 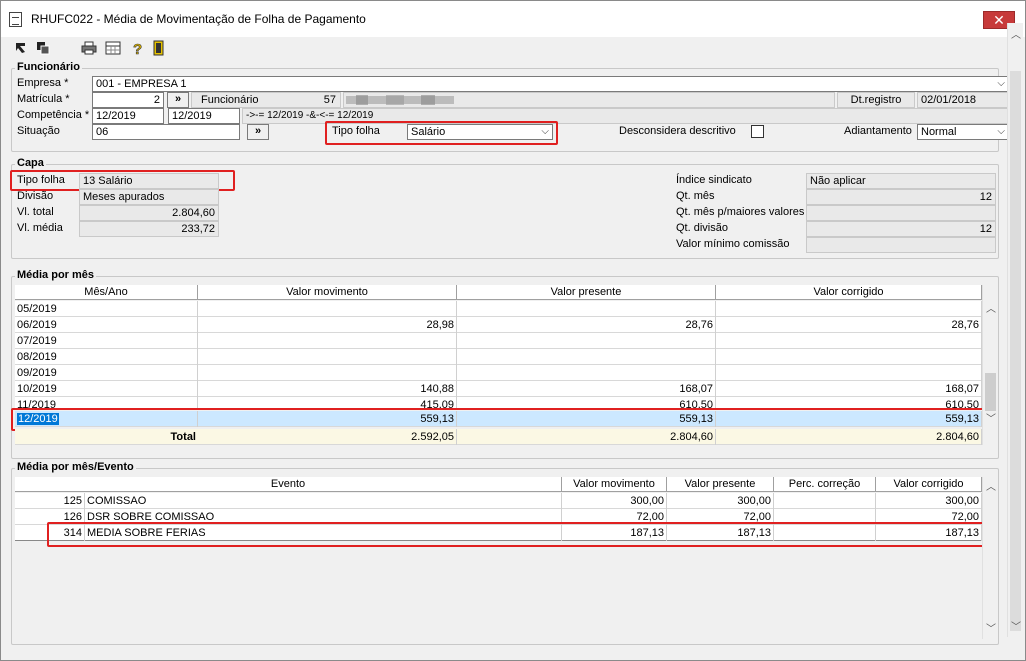 What do you see at coordinates (266, 100) in the screenshot?
I see `funcionario-field: Funcionário 57` at bounding box center [266, 100].